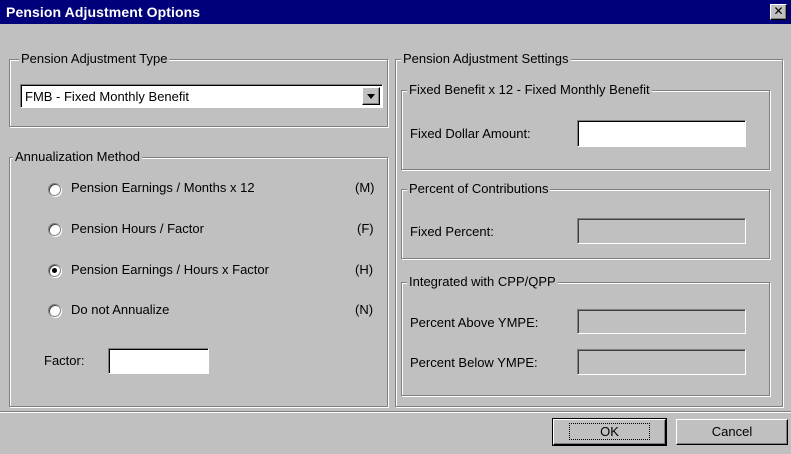 The height and width of the screenshot is (454, 791). Describe the element at coordinates (474, 362) in the screenshot. I see `below-ympe-label: Percent Below YMPE:` at that location.